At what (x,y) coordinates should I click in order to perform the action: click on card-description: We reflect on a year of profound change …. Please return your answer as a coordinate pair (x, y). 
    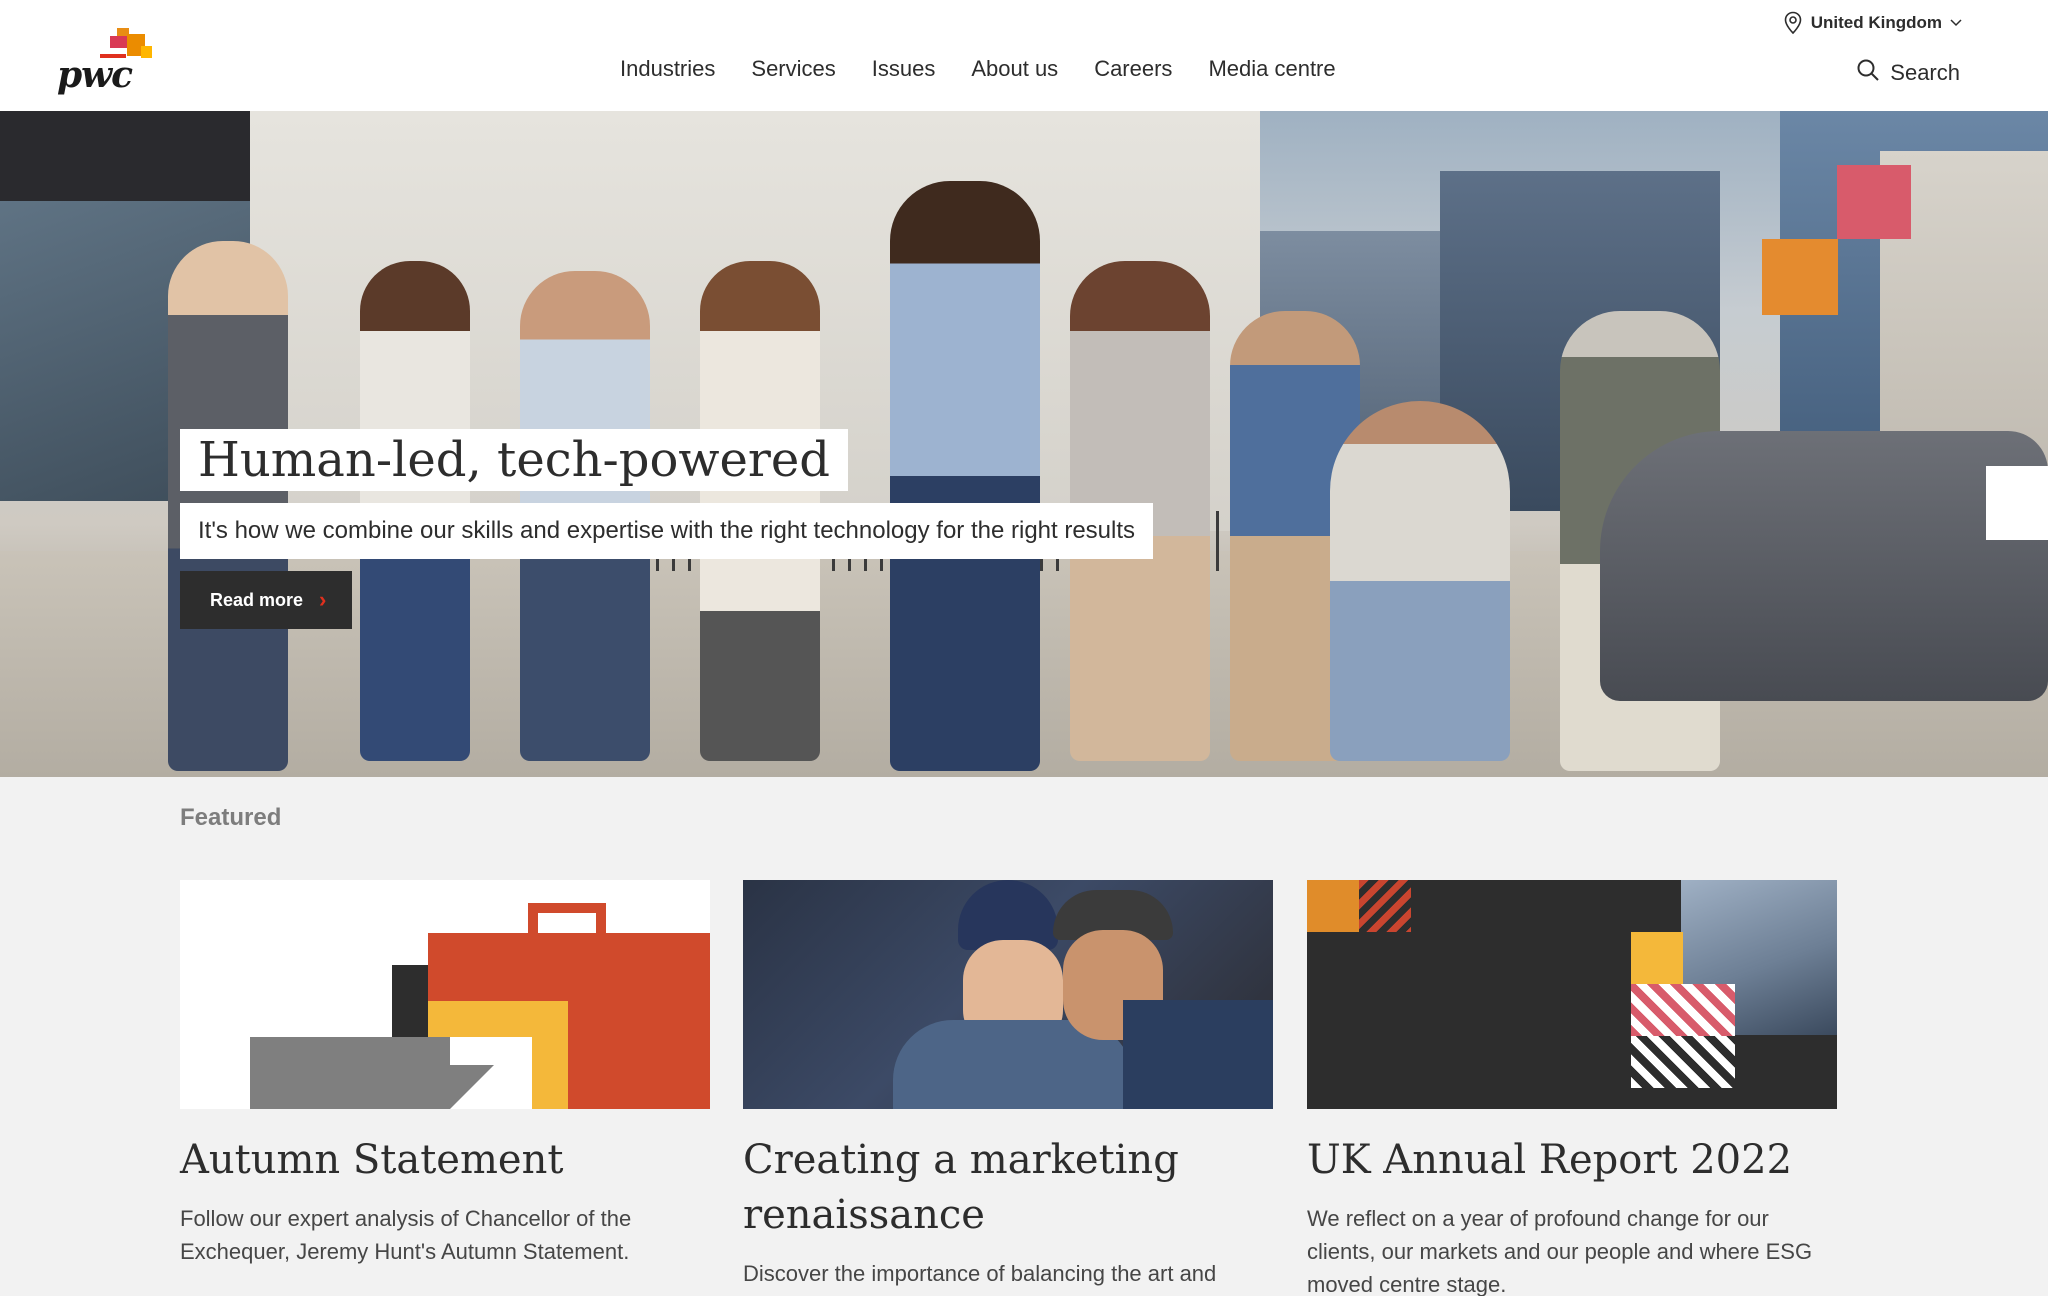
    Looking at the image, I should click on (1560, 1251).